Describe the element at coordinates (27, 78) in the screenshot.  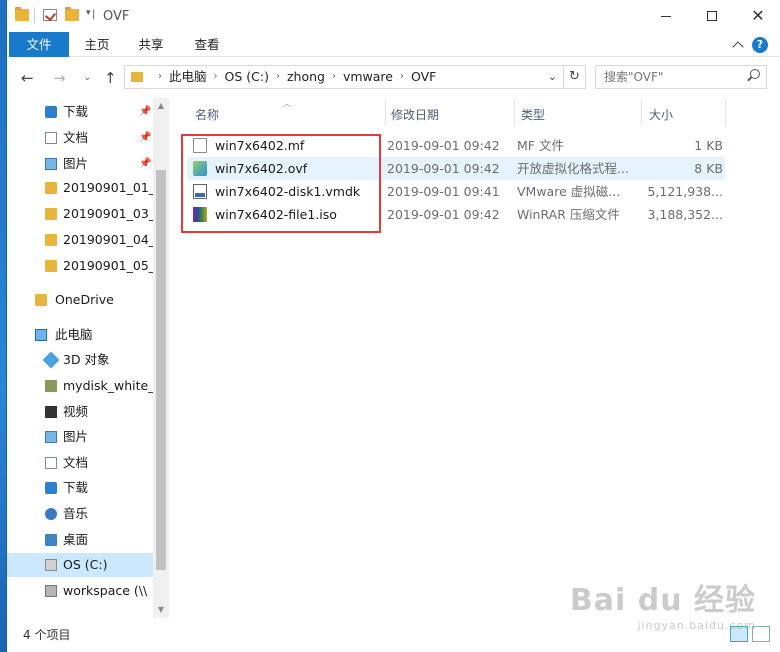
I see `back-arrow-icon: ←` at that location.